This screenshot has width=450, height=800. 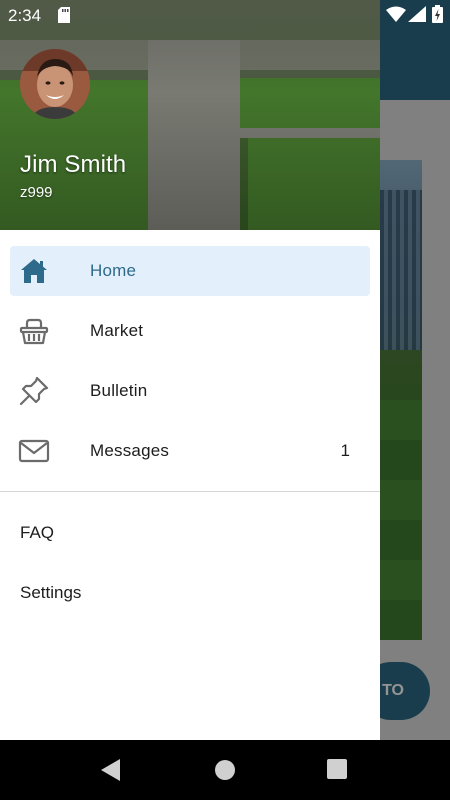 What do you see at coordinates (130, 450) in the screenshot?
I see `menu-label-messages: Messages` at bounding box center [130, 450].